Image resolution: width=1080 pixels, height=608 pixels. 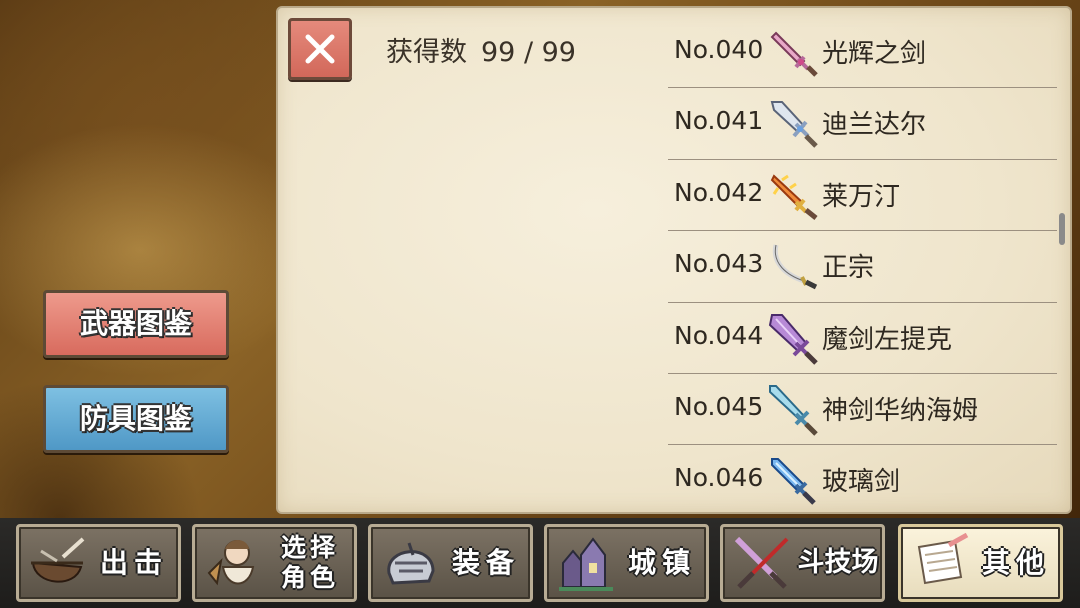 What do you see at coordinates (426, 52) in the screenshot?
I see `count-label: 获得数` at bounding box center [426, 52].